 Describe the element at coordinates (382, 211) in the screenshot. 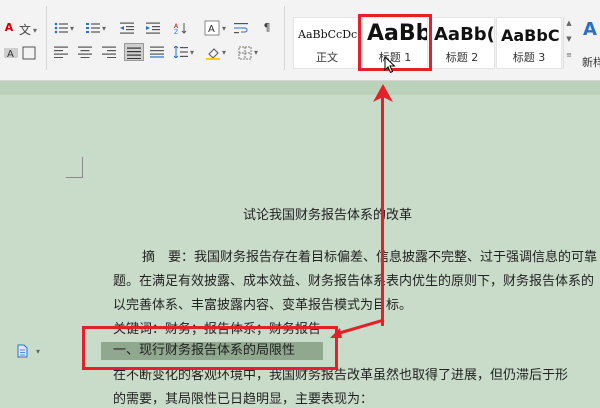

I see `annotation-arrow-line` at that location.